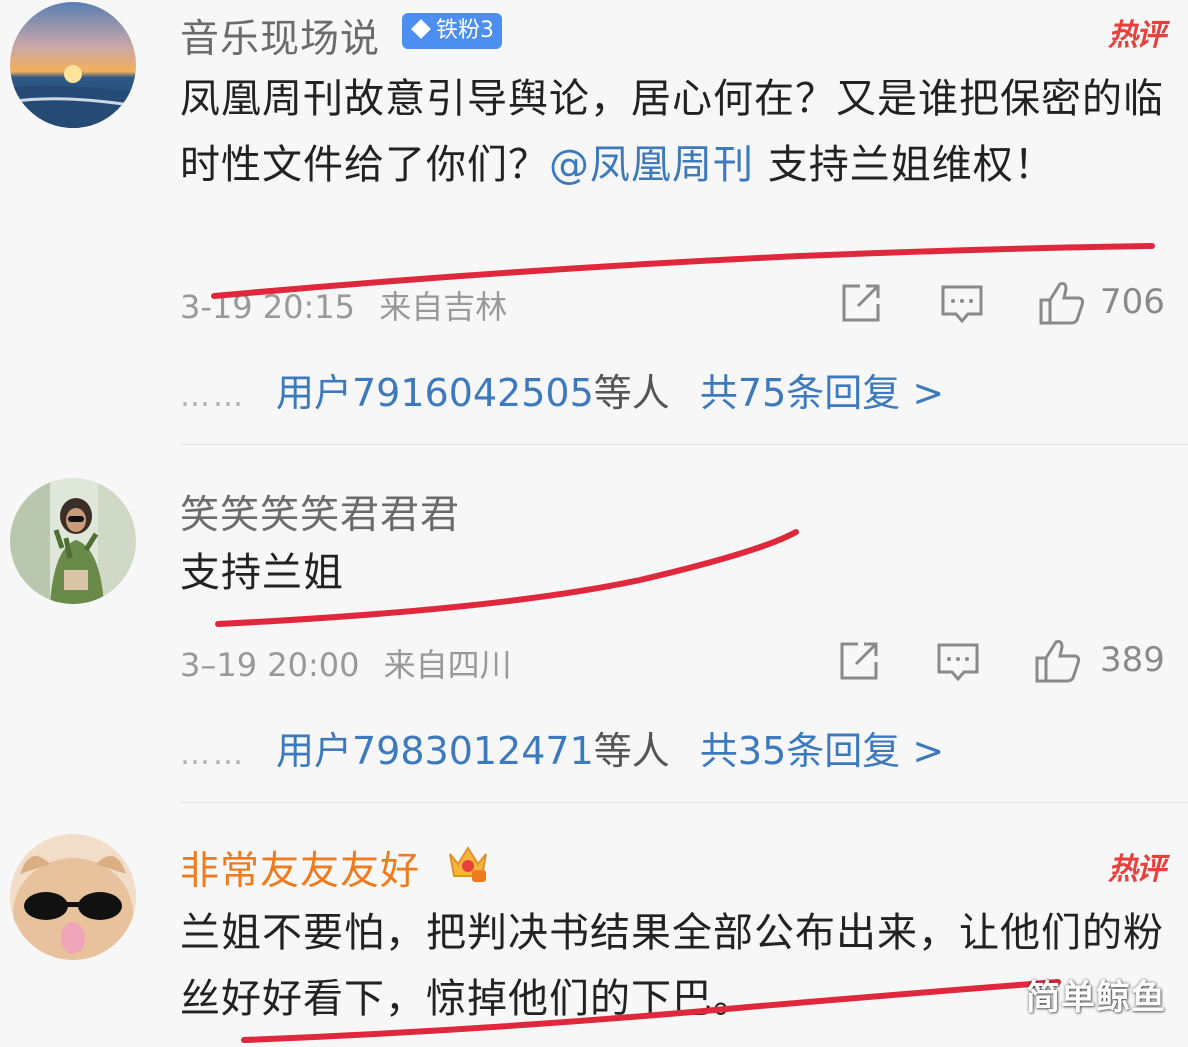 This screenshot has width=1188, height=1047. What do you see at coordinates (421, 29) in the screenshot?
I see `diamond-icon` at bounding box center [421, 29].